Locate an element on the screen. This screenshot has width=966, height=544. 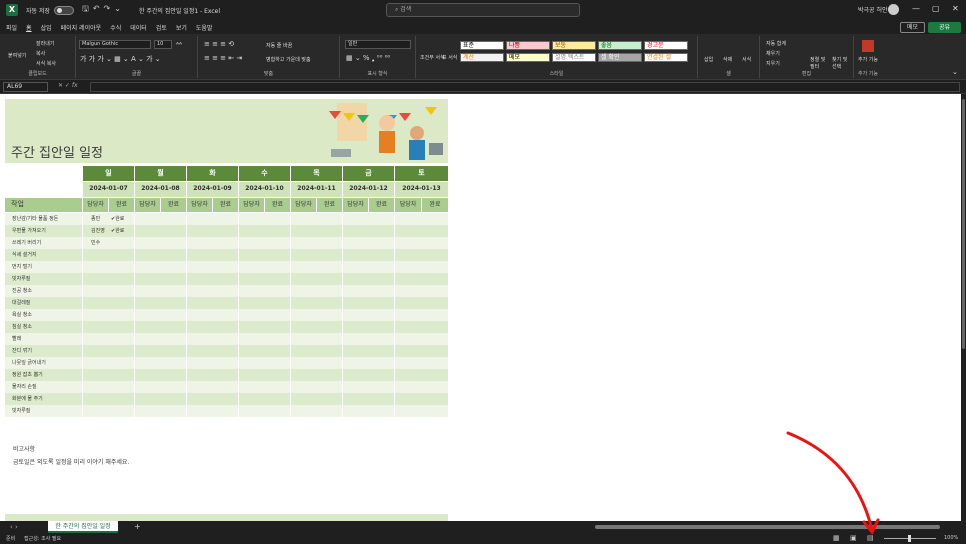
add-sheet-button: + is located at coordinates (137, 526).